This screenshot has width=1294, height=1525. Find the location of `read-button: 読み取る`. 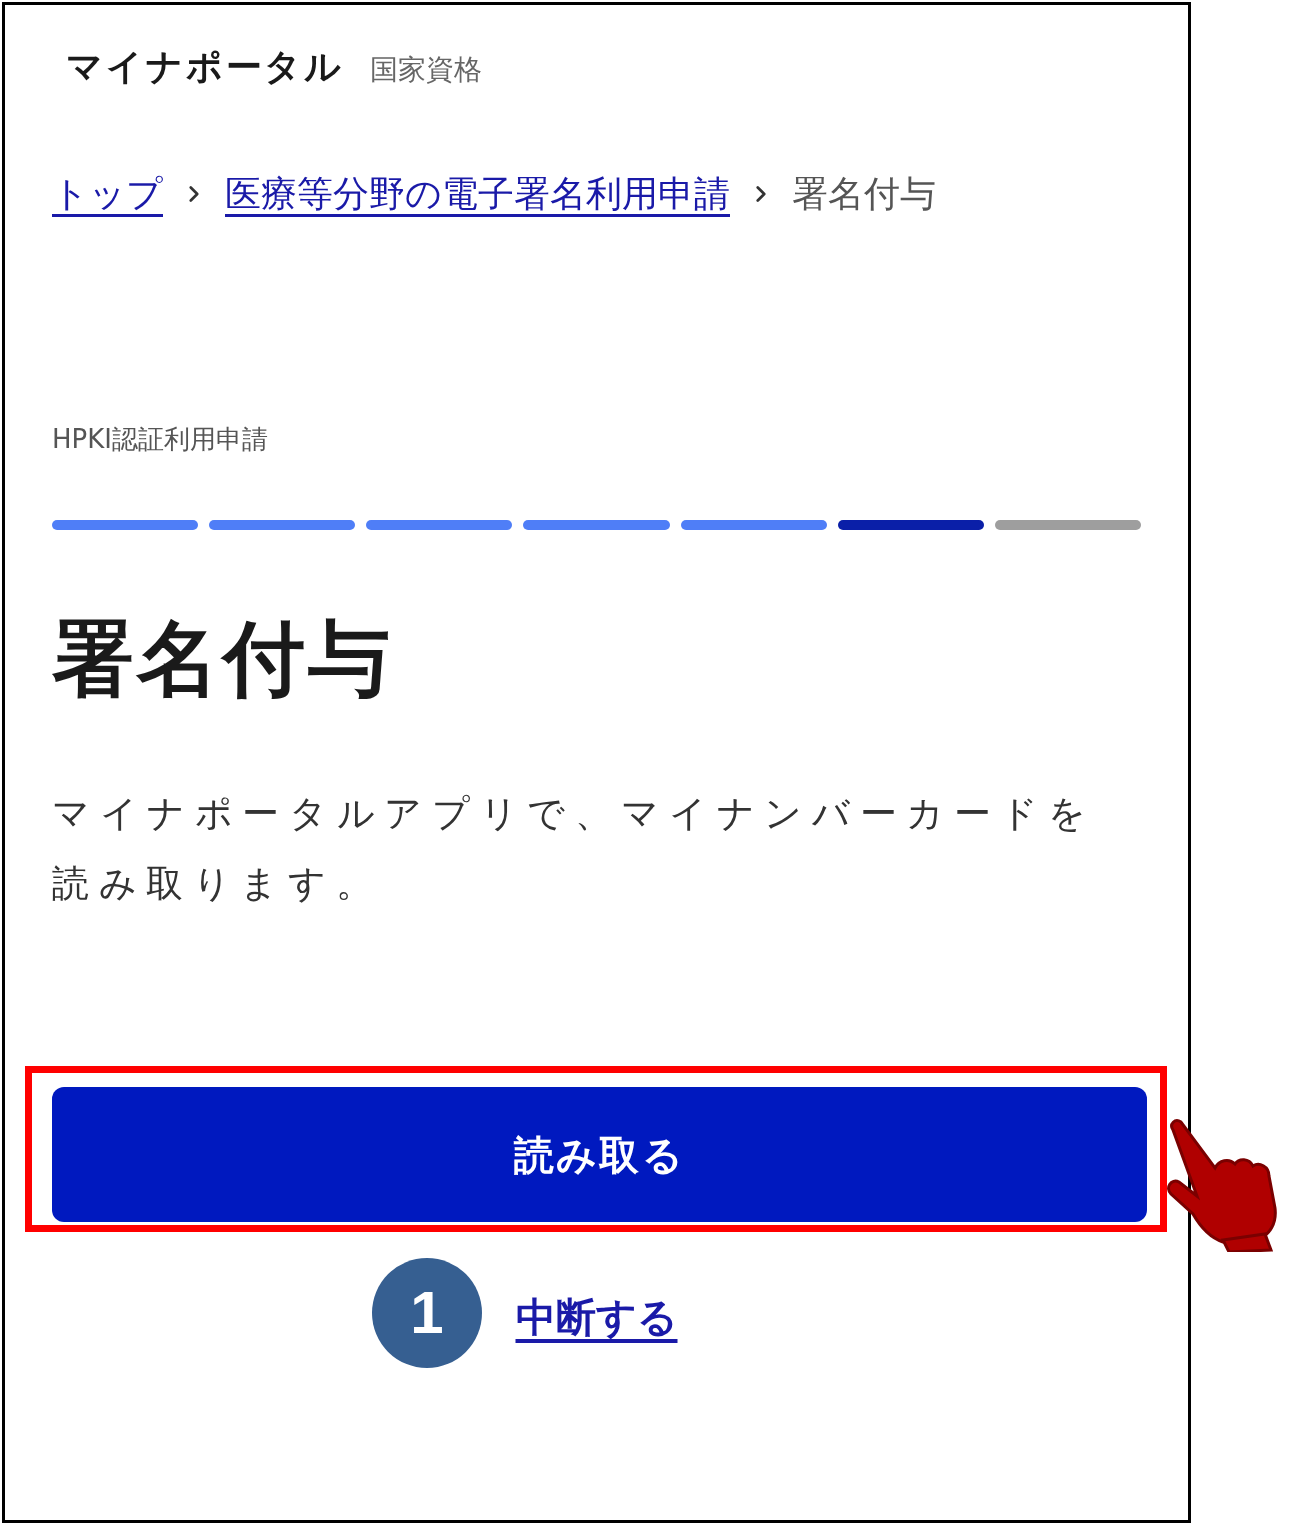

read-button: 読み取る is located at coordinates (599, 1154).